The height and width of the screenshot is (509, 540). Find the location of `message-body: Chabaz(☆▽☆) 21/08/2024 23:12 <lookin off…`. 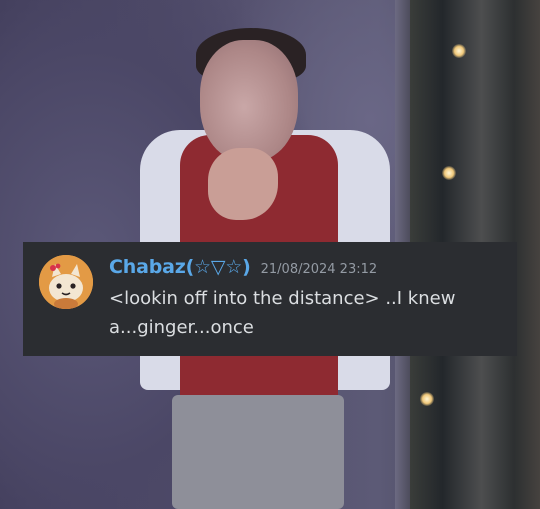

message-body: Chabaz(☆▽☆) 21/08/2024 23:12 <lookin off… is located at coordinates (307, 299).